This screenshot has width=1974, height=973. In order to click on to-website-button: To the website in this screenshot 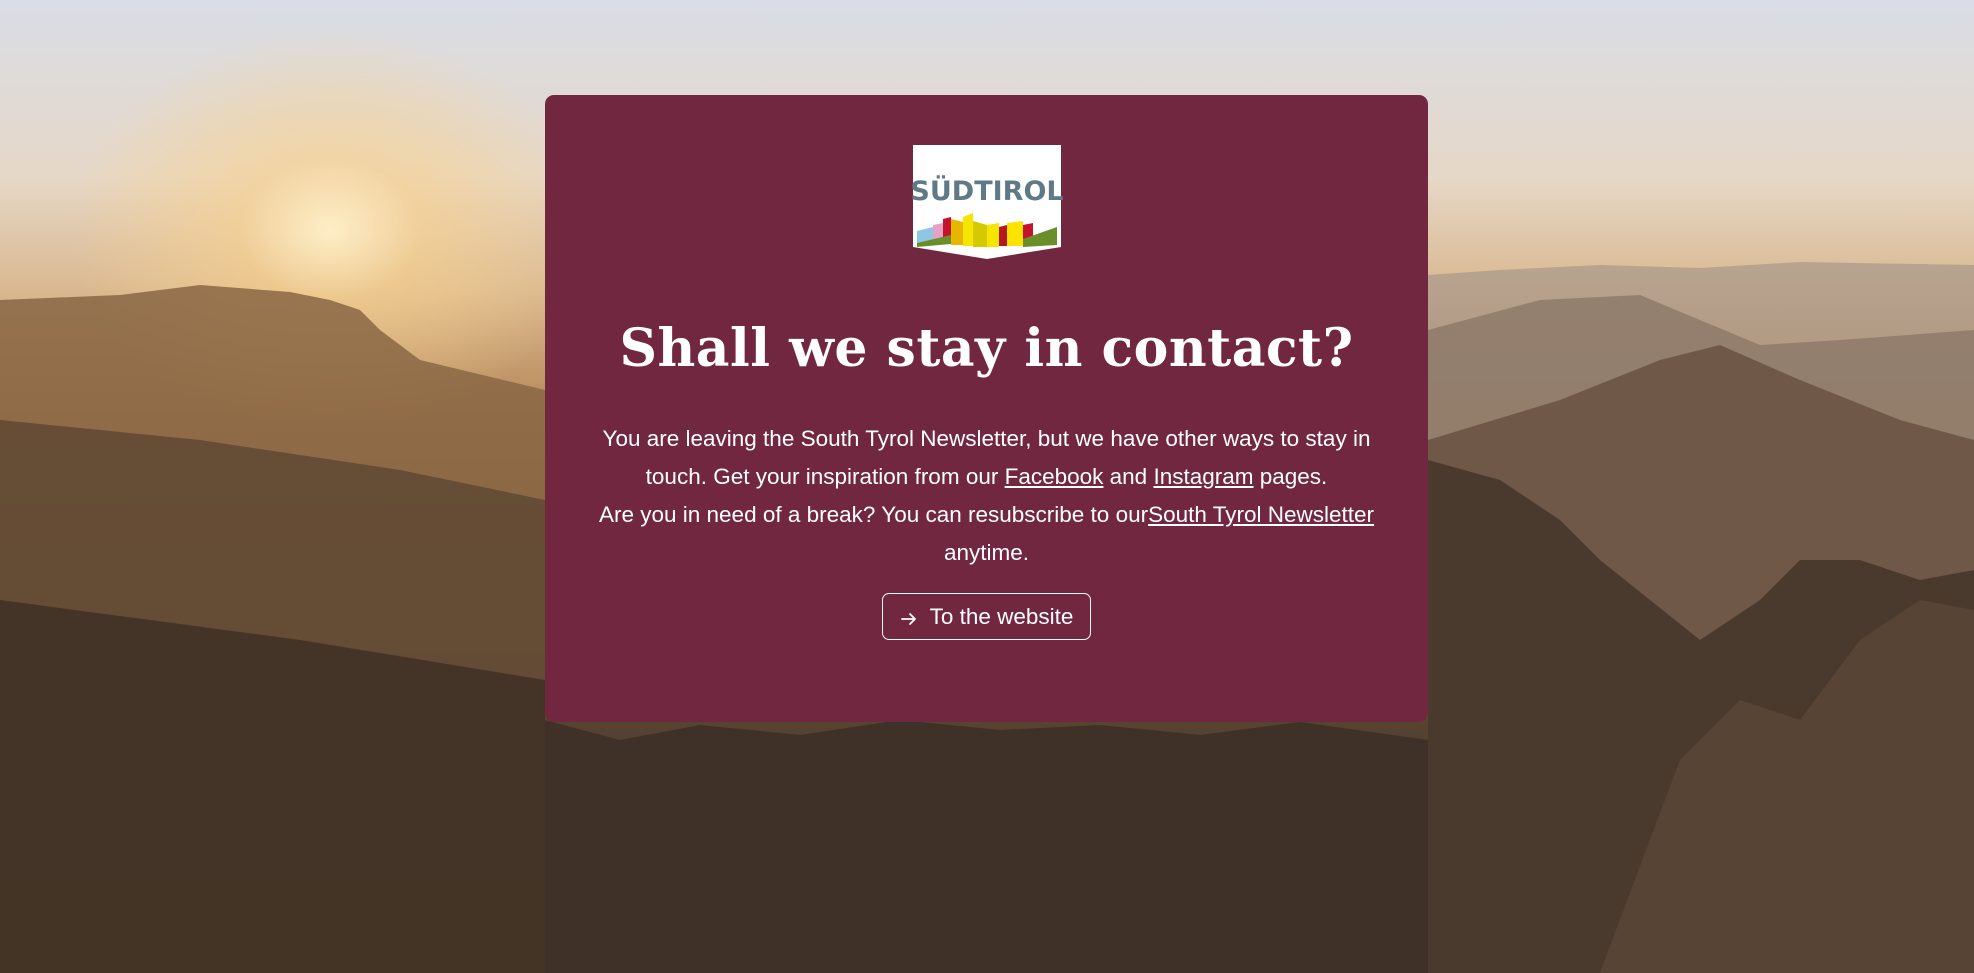, I will do `click(986, 616)`.